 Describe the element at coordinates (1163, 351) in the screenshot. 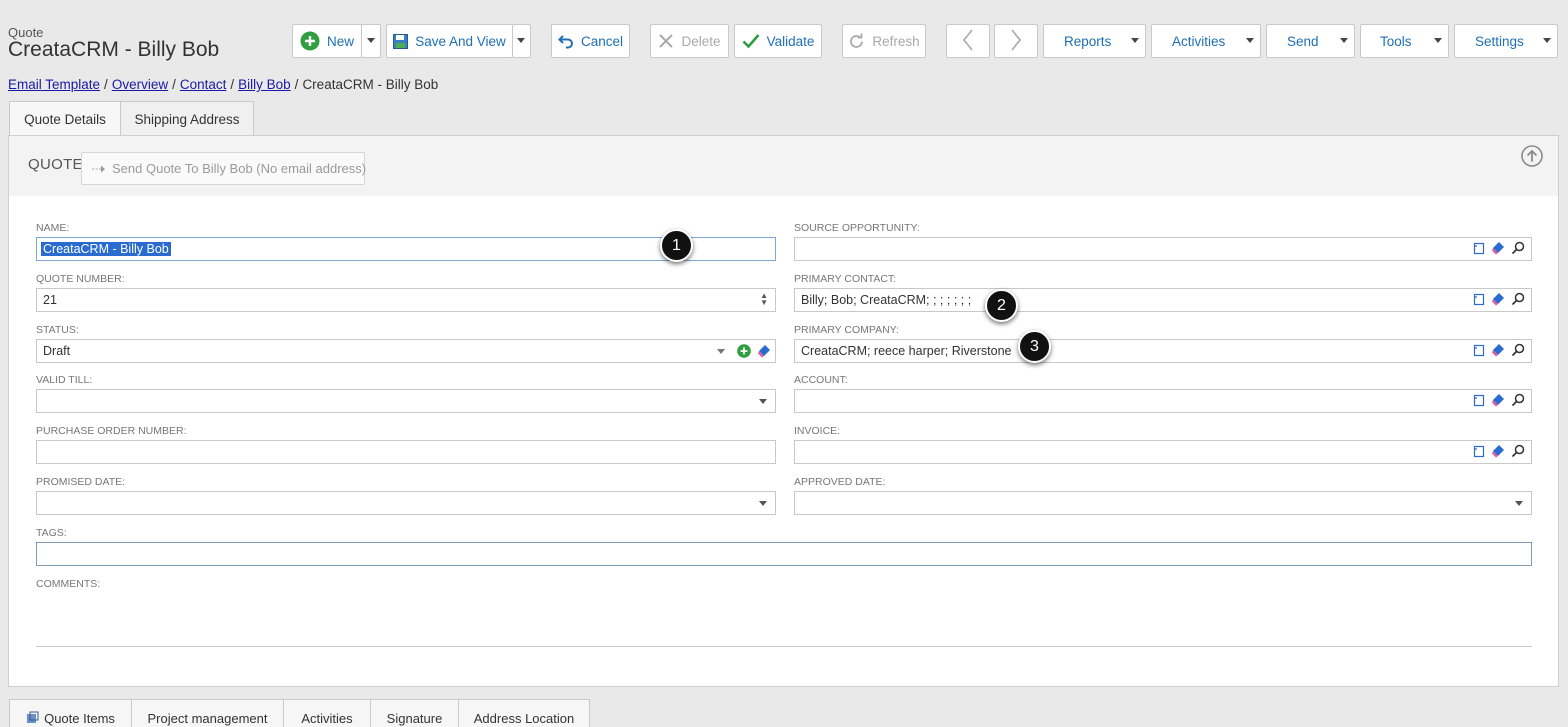

I see `primary-company-lookup: CreataCRM; reece harper; Riverstone` at that location.